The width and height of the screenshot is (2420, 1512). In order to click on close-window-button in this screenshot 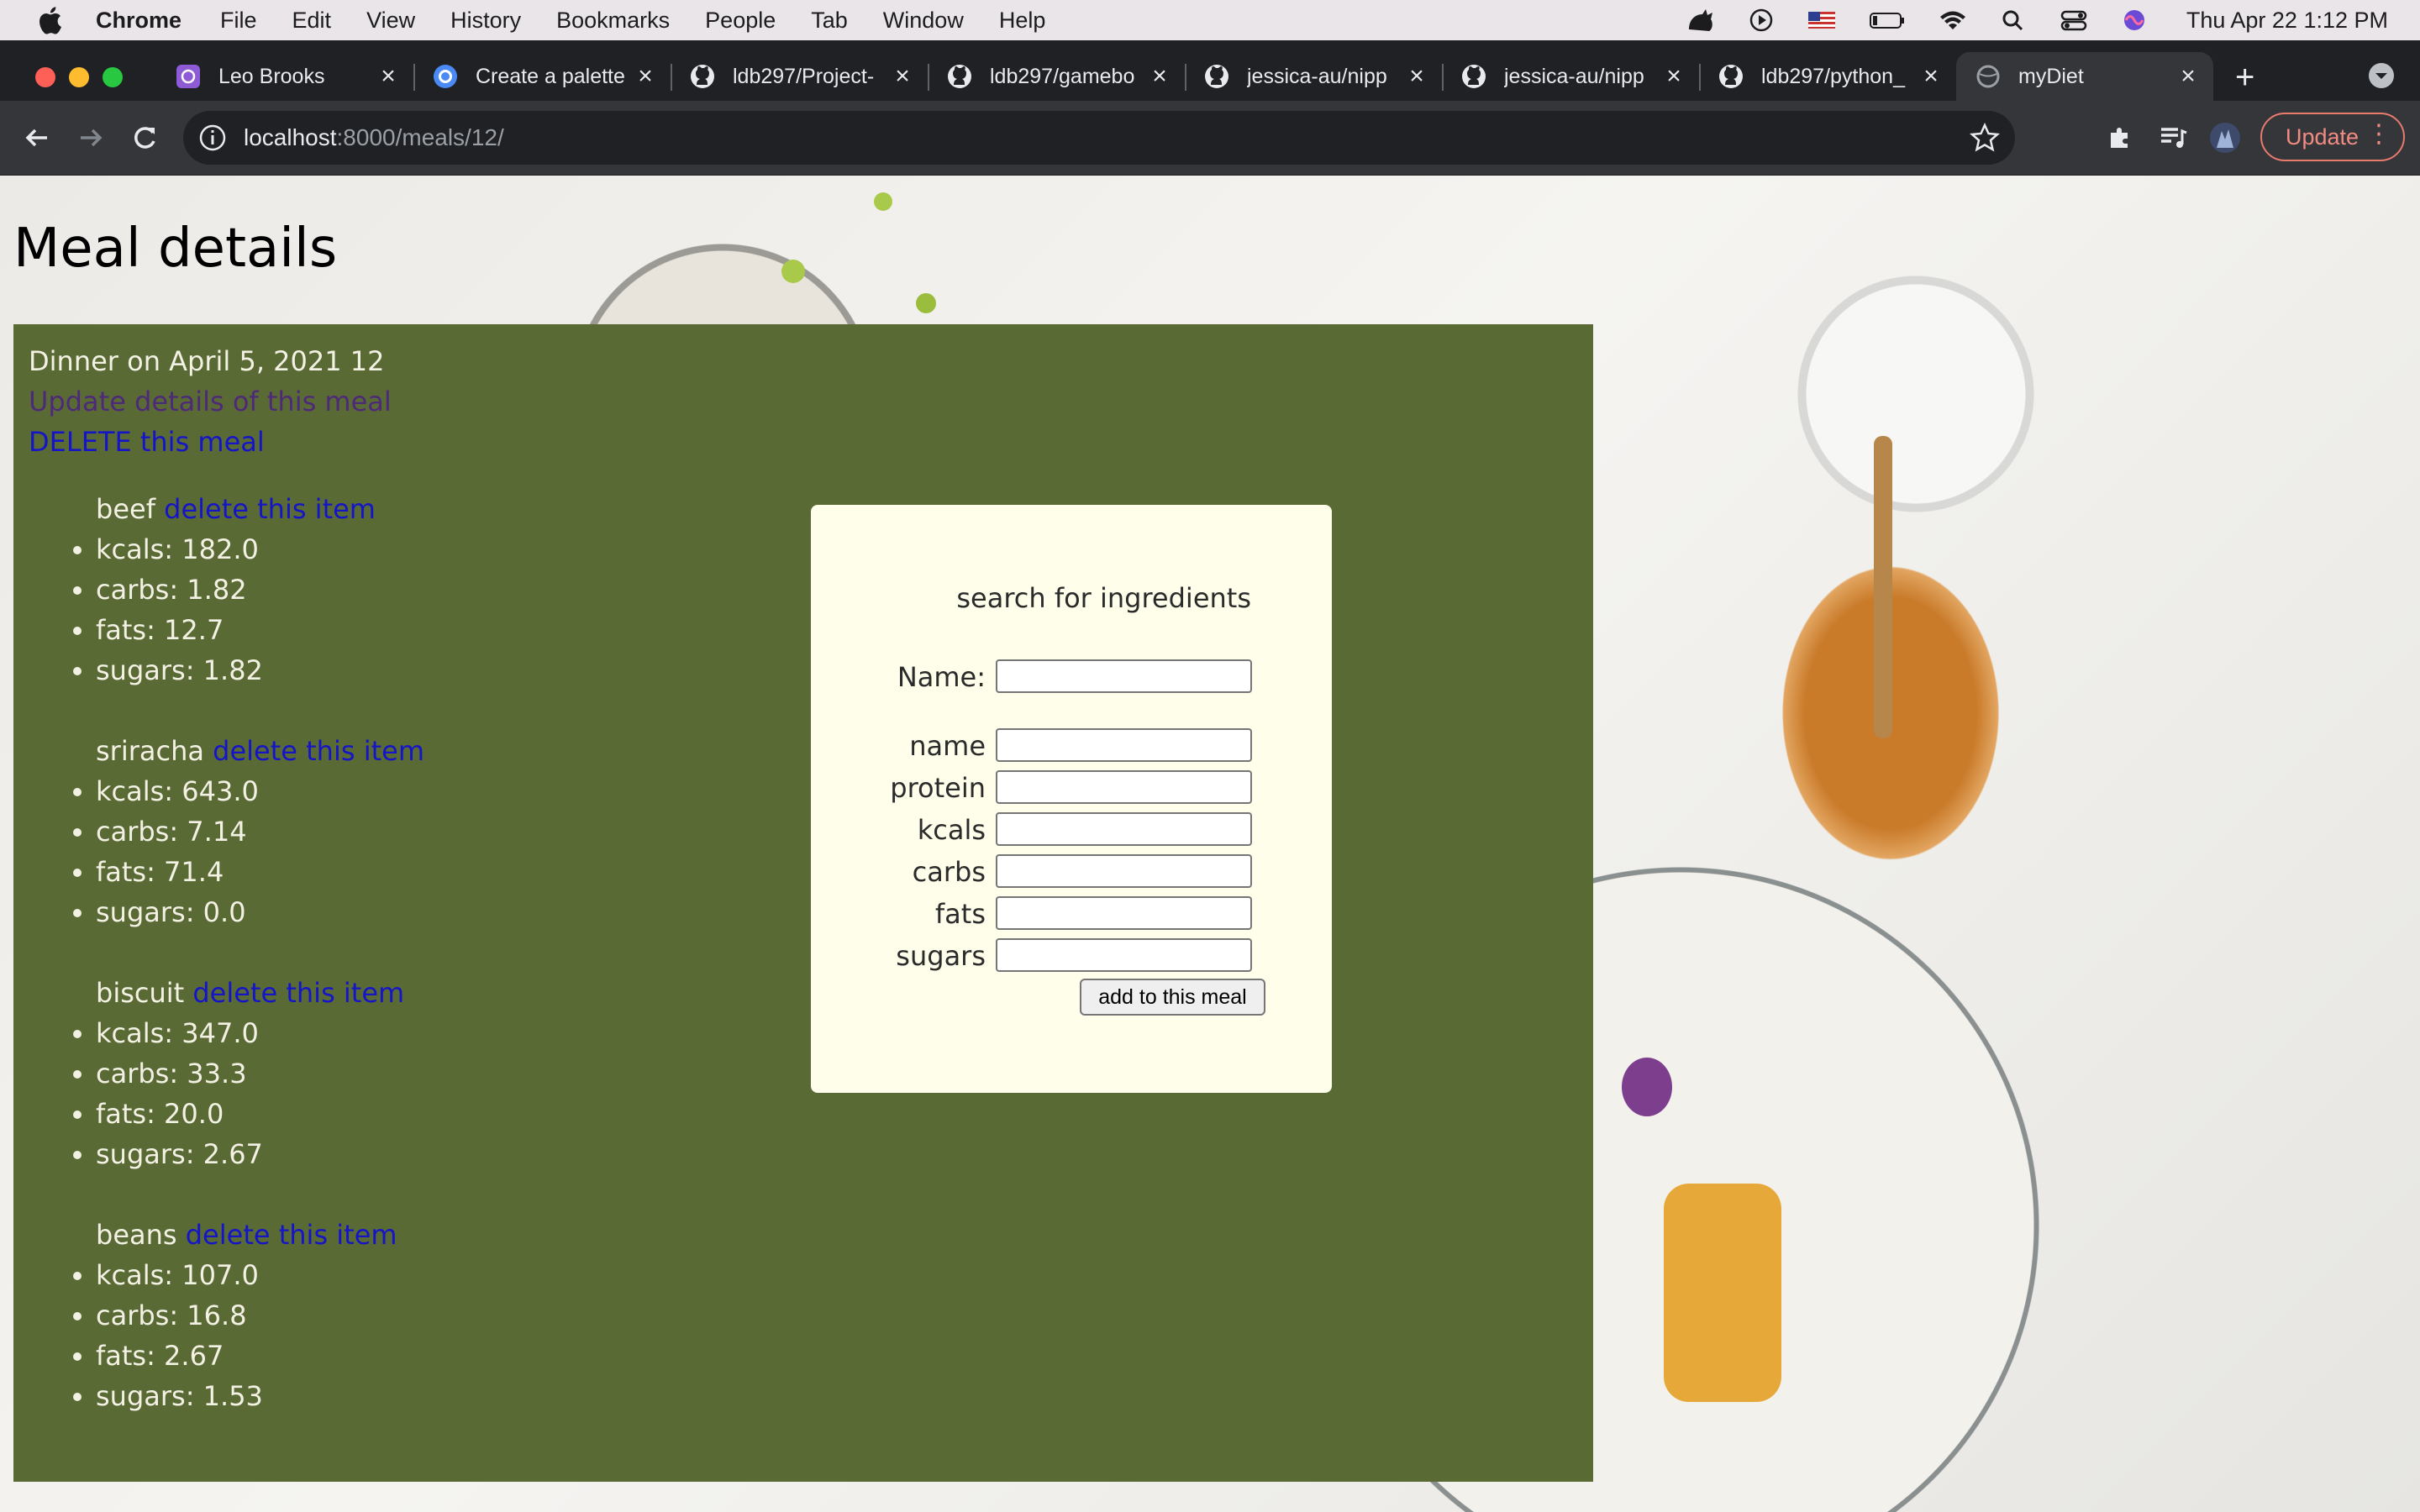, I will do `click(45, 77)`.